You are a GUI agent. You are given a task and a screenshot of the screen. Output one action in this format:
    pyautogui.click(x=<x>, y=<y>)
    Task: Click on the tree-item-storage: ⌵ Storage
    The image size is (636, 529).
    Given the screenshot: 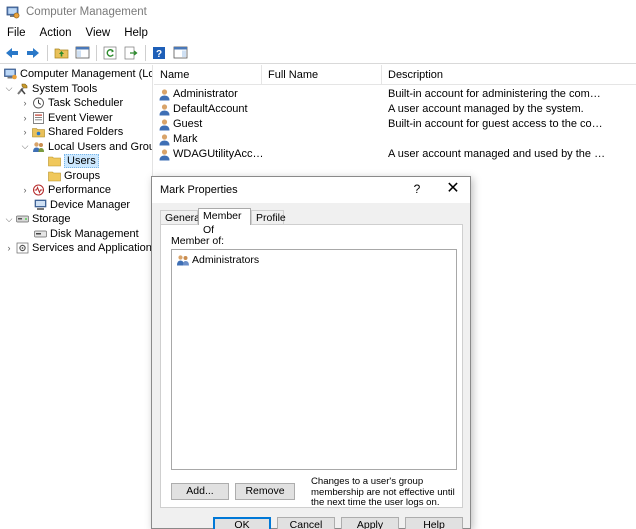 What is the action you would take?
    pyautogui.click(x=37, y=219)
    